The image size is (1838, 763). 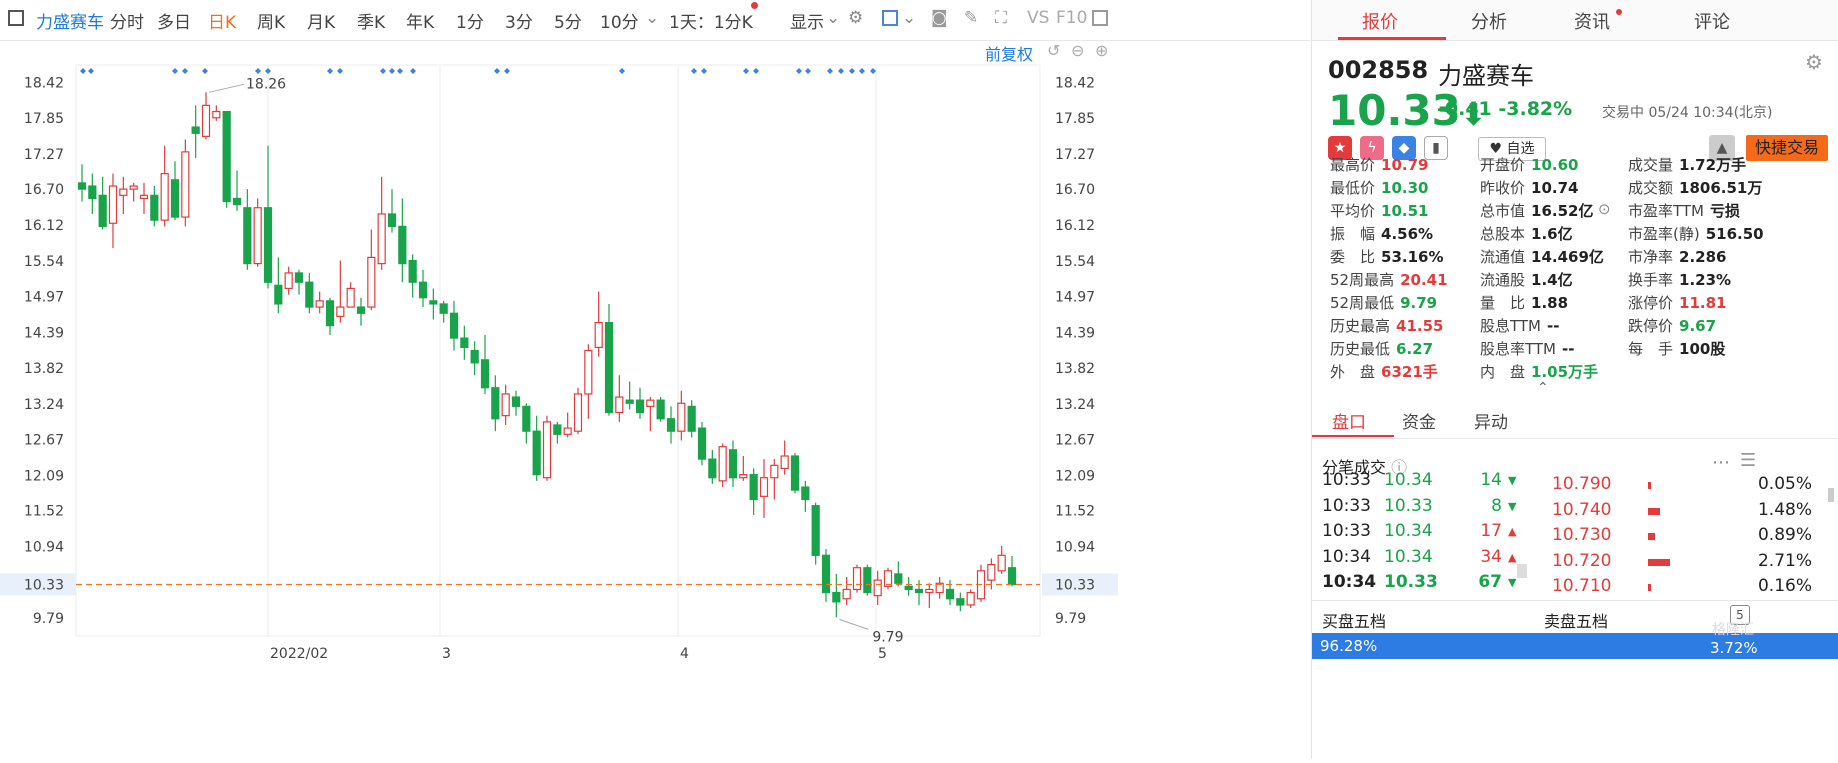 I want to click on list-icon: ☰, so click(x=1748, y=460).